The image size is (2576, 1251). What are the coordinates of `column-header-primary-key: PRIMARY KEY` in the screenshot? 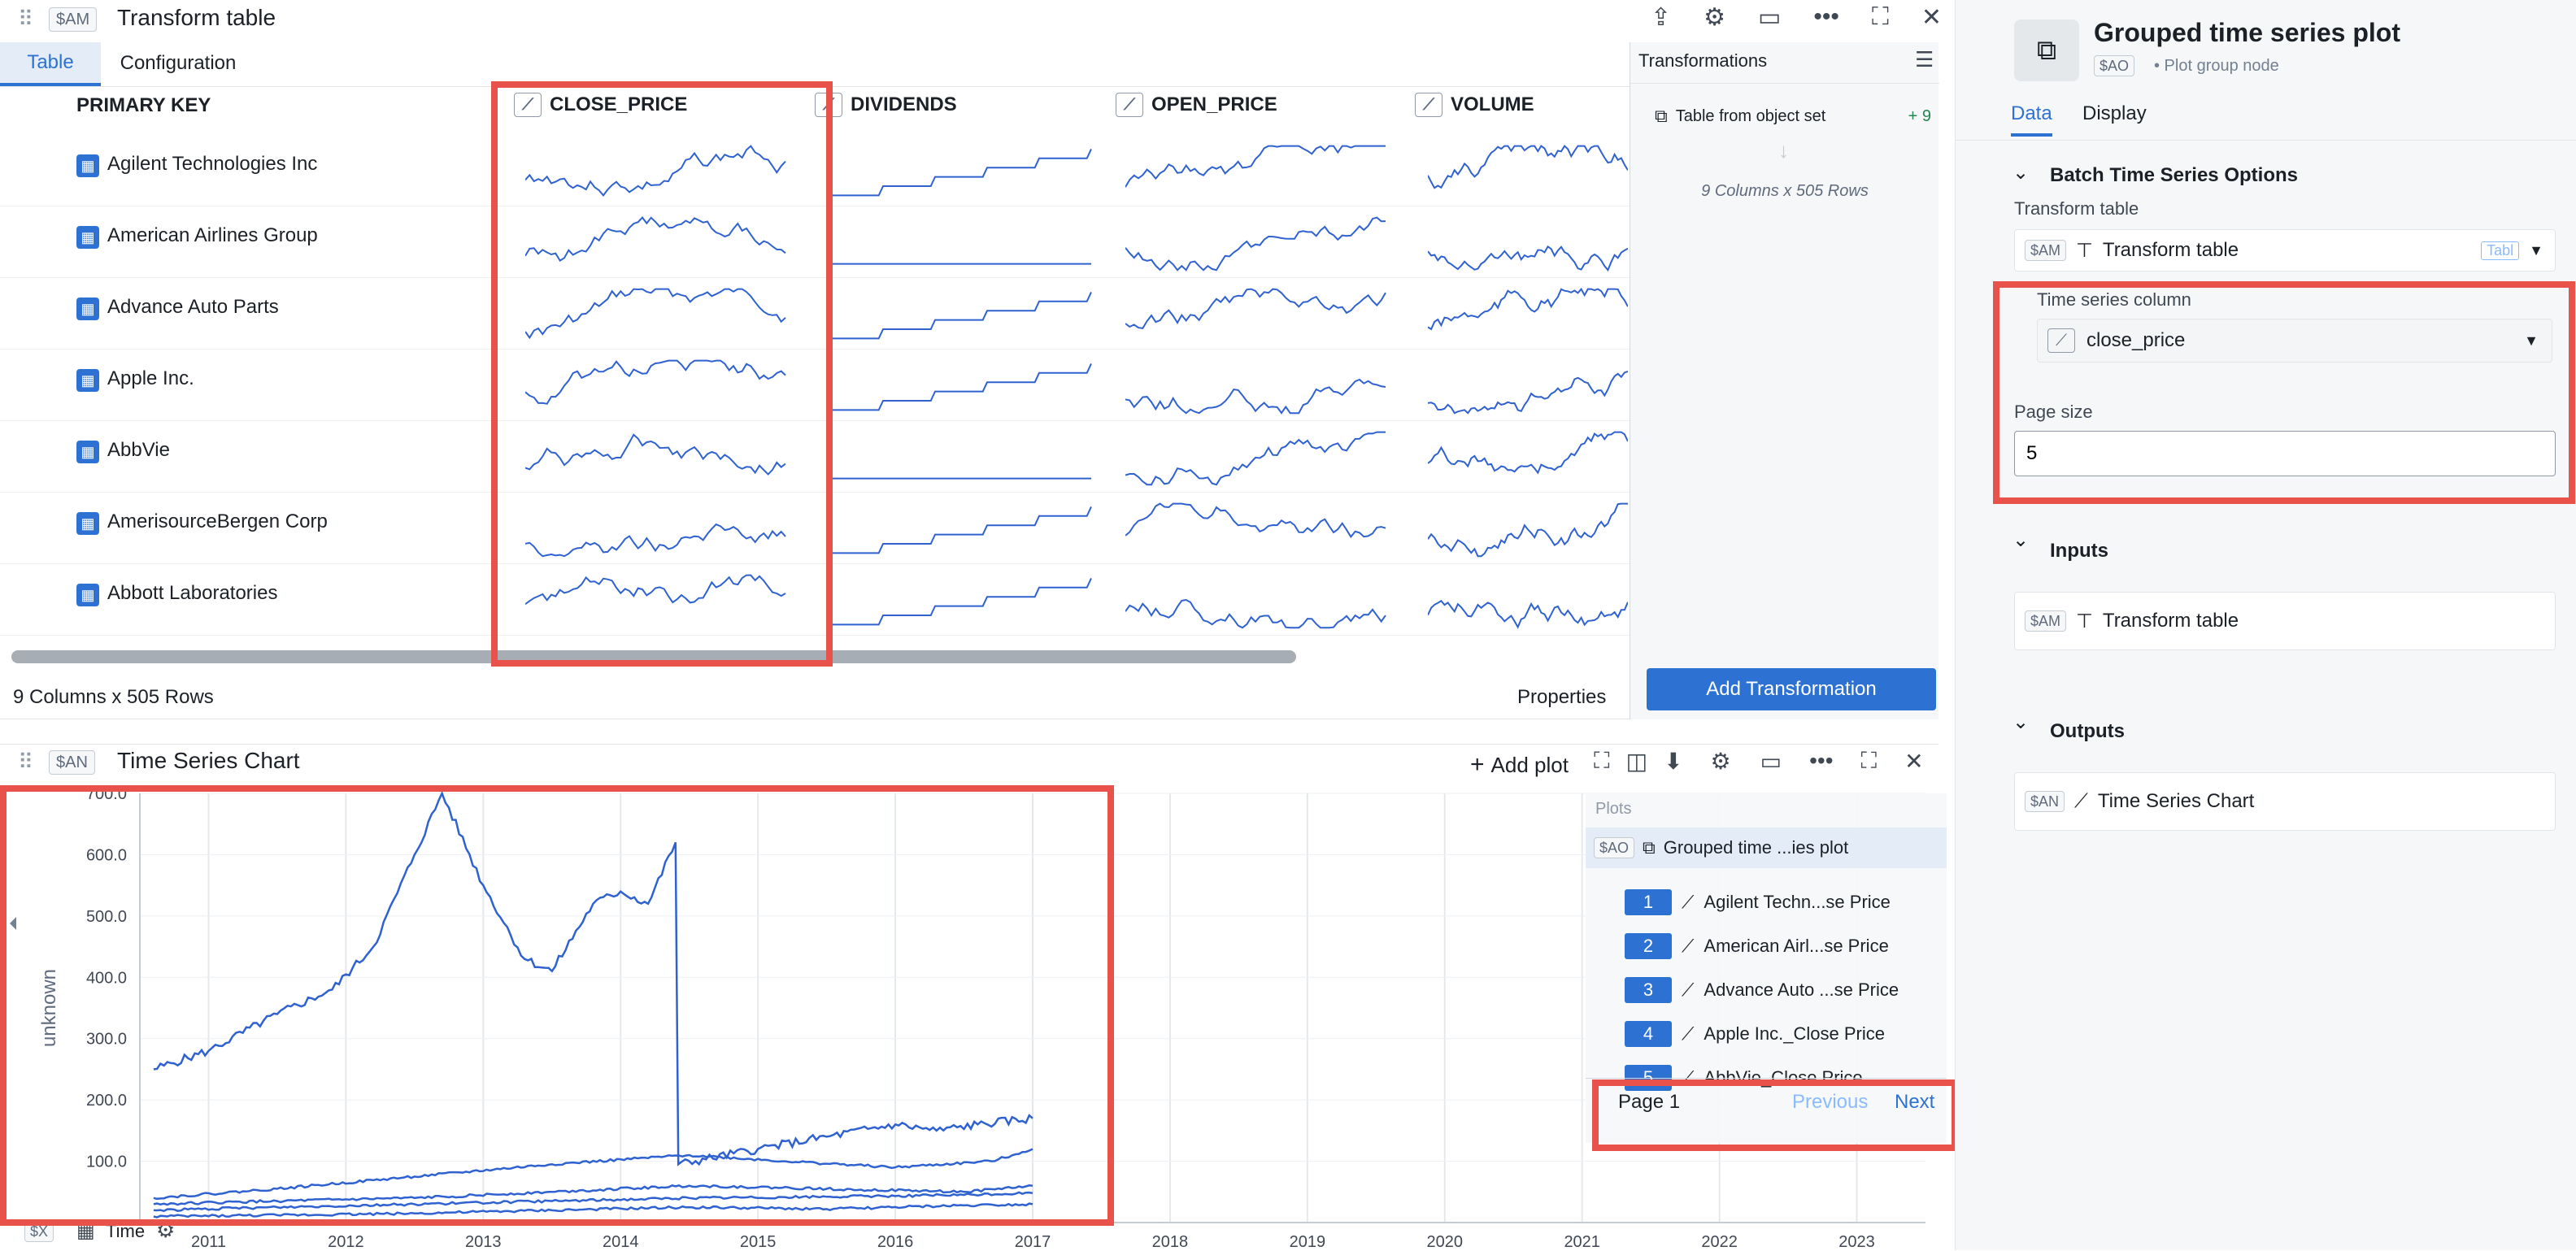 It's located at (143, 105).